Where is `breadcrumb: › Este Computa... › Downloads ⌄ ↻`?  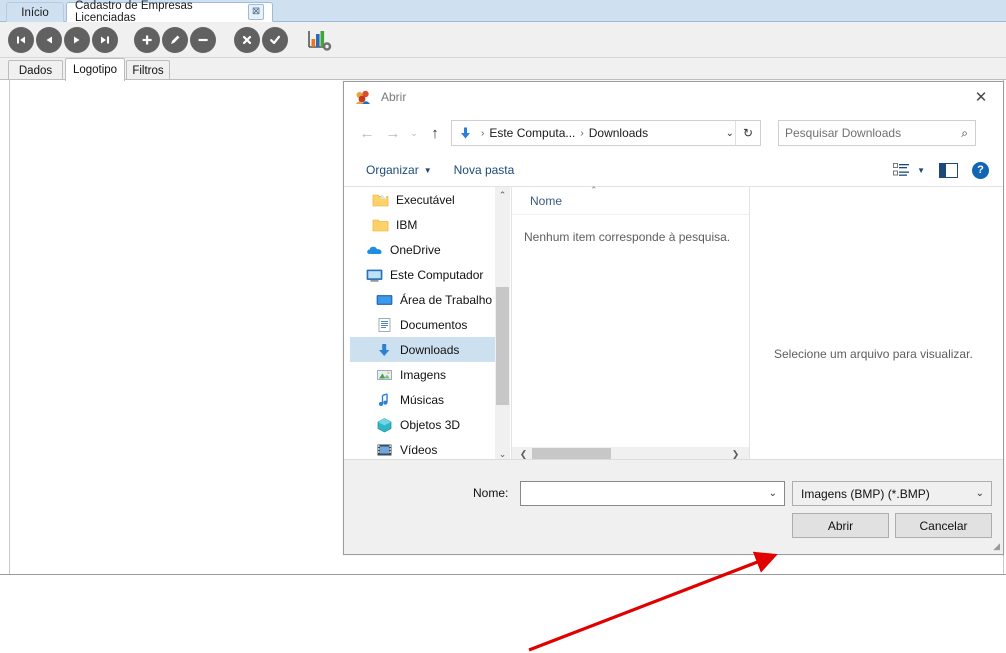 breadcrumb: › Este Computa... › Downloads ⌄ ↻ is located at coordinates (606, 133).